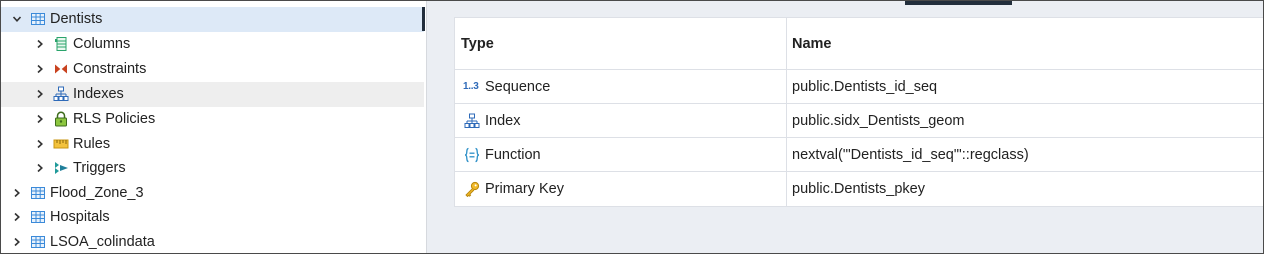 The image size is (1264, 254). Describe the element at coordinates (212, 241) in the screenshot. I see `tree-item-lsoa-colindata: LSOA_colindata` at that location.